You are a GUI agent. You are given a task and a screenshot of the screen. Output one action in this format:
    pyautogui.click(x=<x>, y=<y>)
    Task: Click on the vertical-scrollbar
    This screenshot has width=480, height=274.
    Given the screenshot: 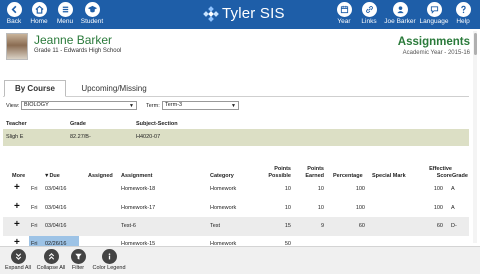 What is the action you would take?
    pyautogui.click(x=475, y=137)
    